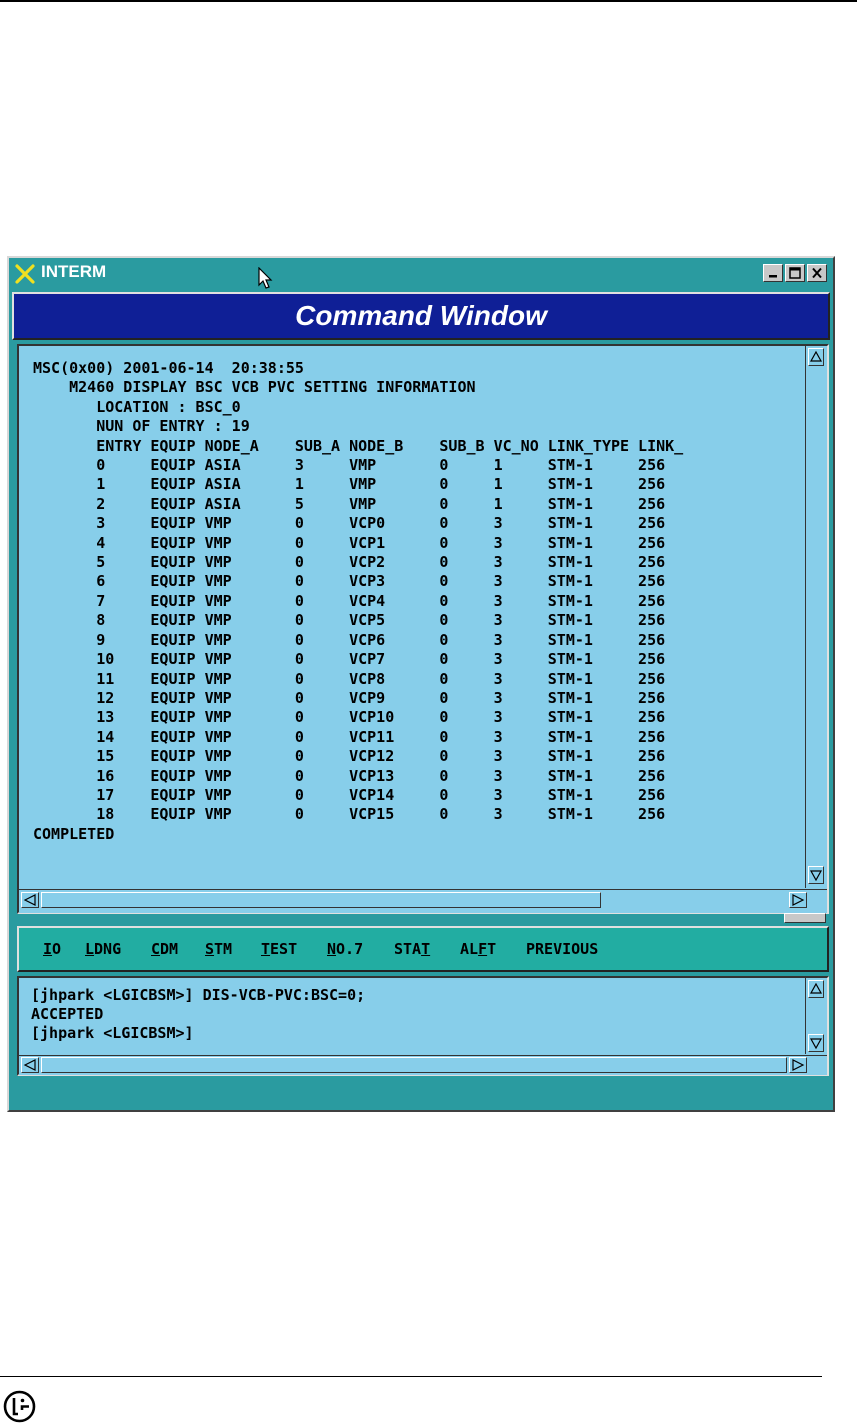 The image size is (857, 1425). Describe the element at coordinates (19, 1406) in the screenshot. I see `lg-logo-icon` at that location.